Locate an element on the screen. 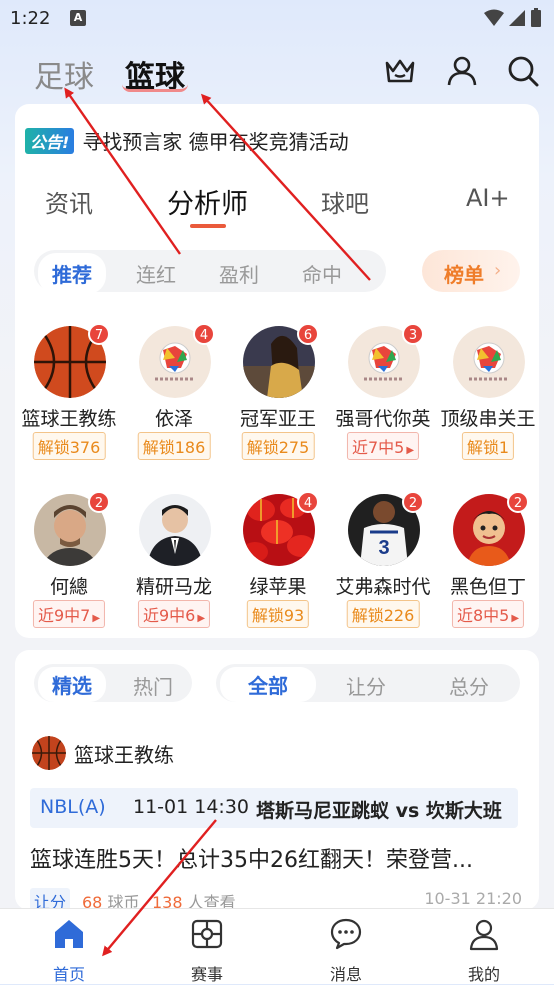  streak-tag: 近9中6 ▶ is located at coordinates (174, 614).